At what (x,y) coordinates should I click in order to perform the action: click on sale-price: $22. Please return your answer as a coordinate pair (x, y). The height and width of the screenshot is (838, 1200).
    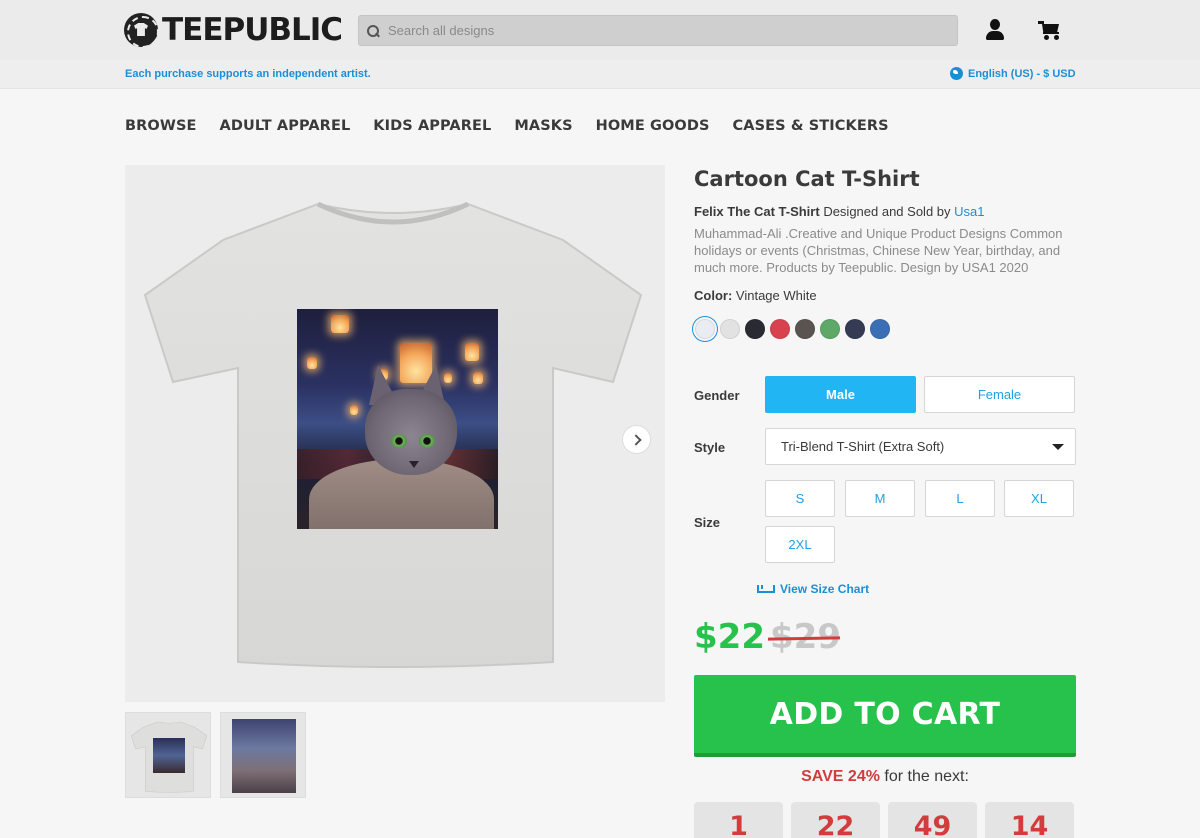
    Looking at the image, I should click on (729, 637).